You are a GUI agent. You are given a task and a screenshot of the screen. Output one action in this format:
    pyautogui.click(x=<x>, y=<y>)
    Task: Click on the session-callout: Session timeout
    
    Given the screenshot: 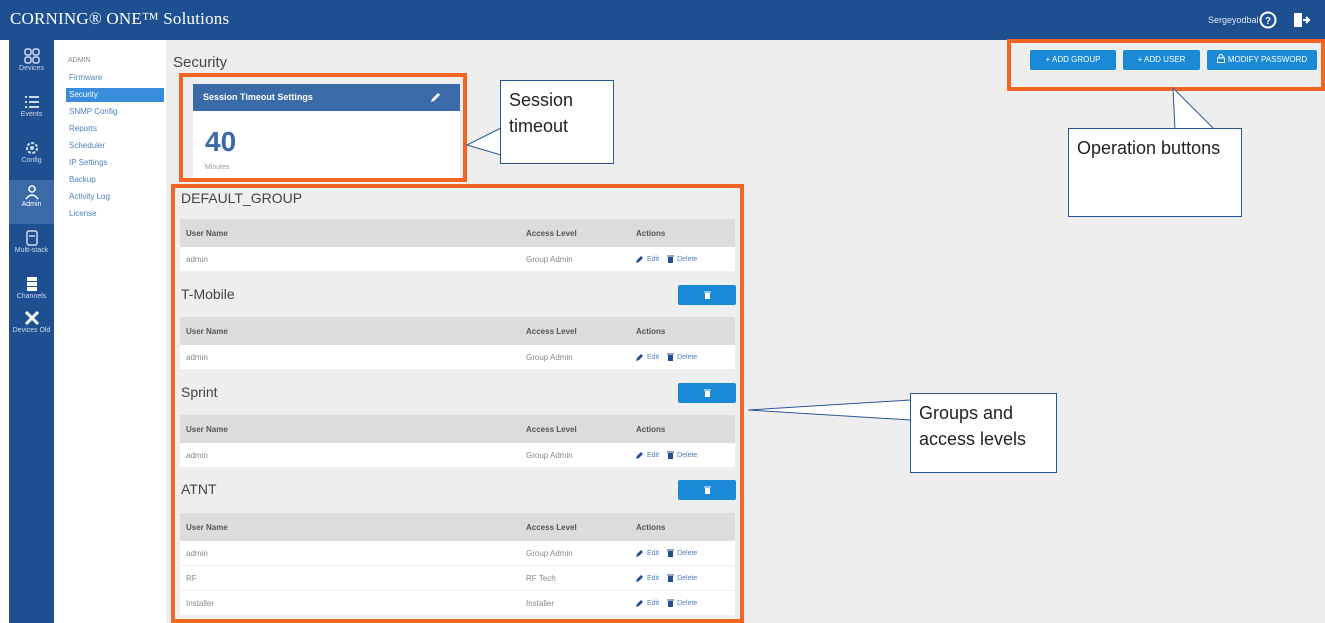 What is the action you would take?
    pyautogui.click(x=557, y=122)
    